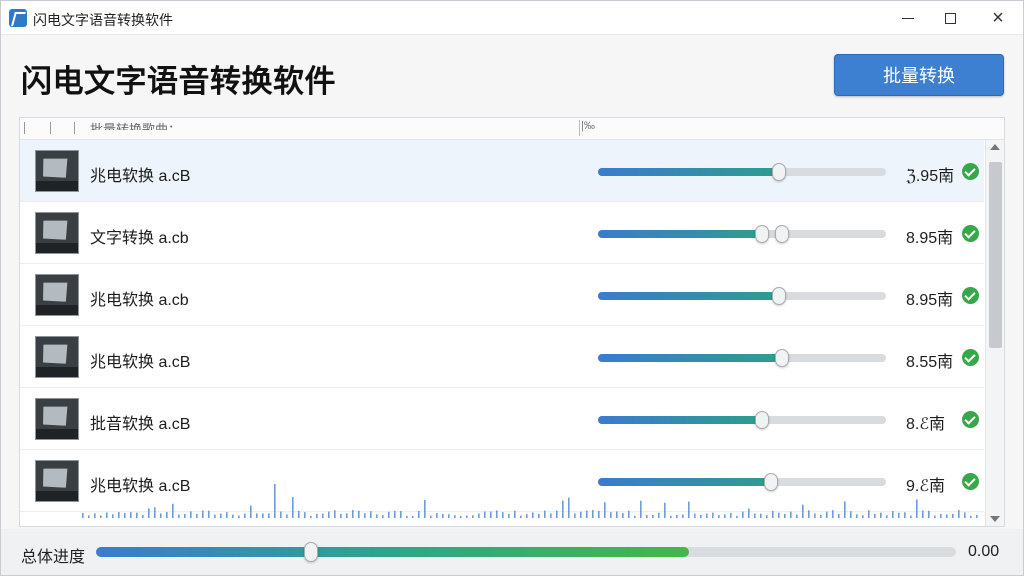  Describe the element at coordinates (995, 147) in the screenshot. I see `scroll-up-icon` at that location.